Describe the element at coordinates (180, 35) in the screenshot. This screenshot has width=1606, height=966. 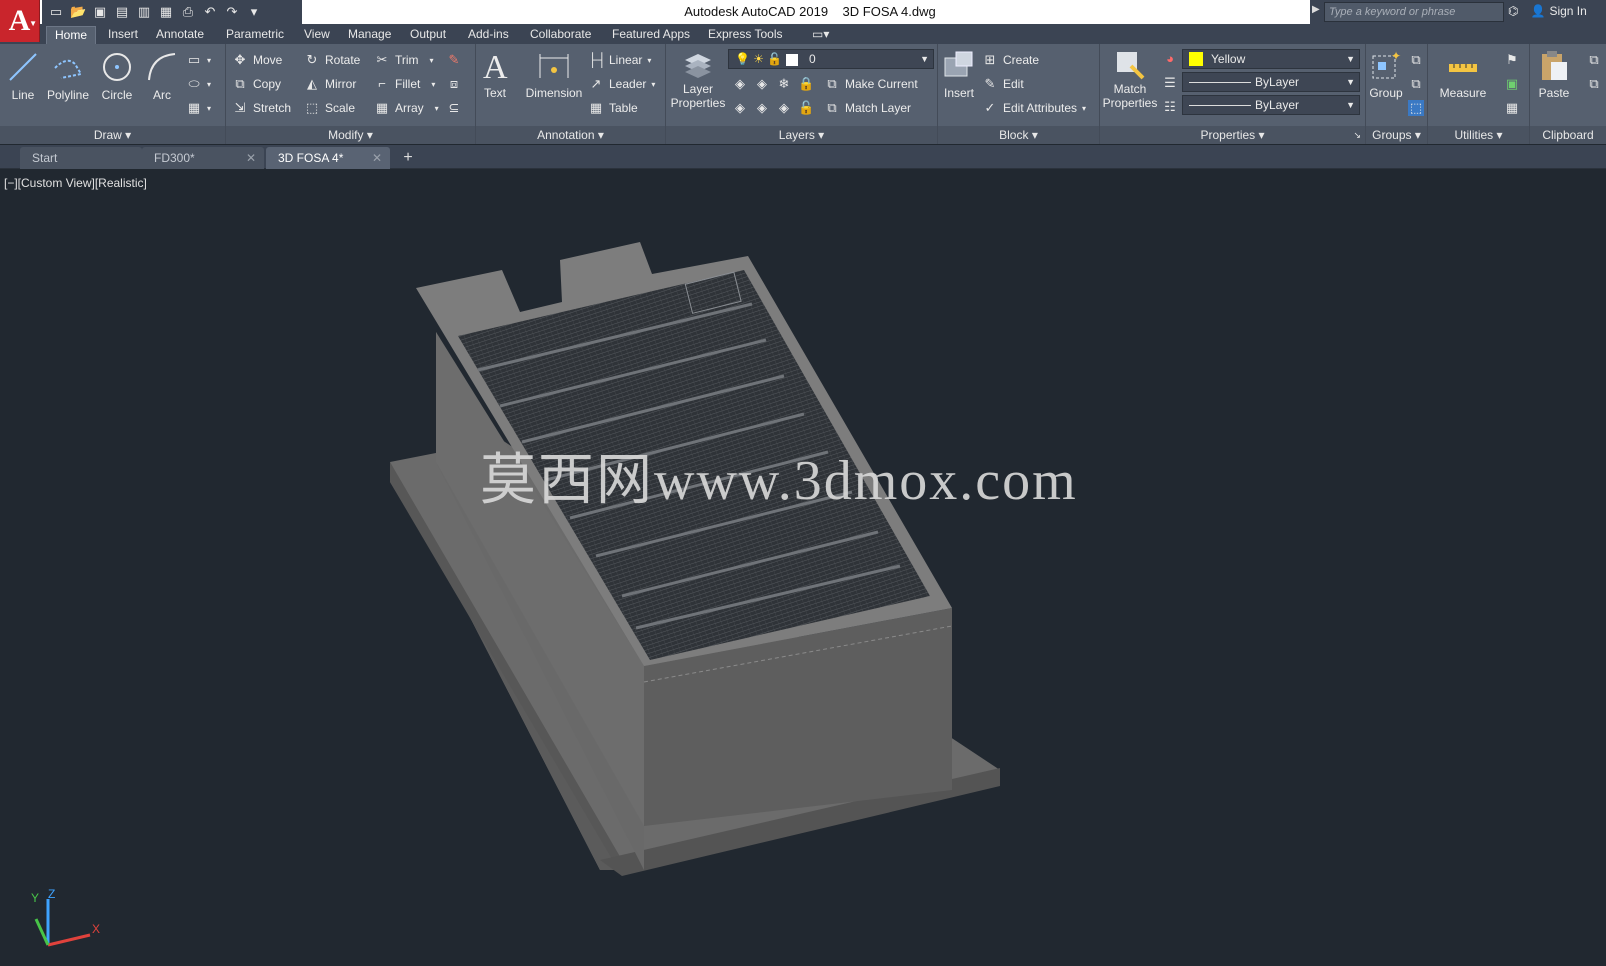
I see `tab-annotate: Annotate` at that location.